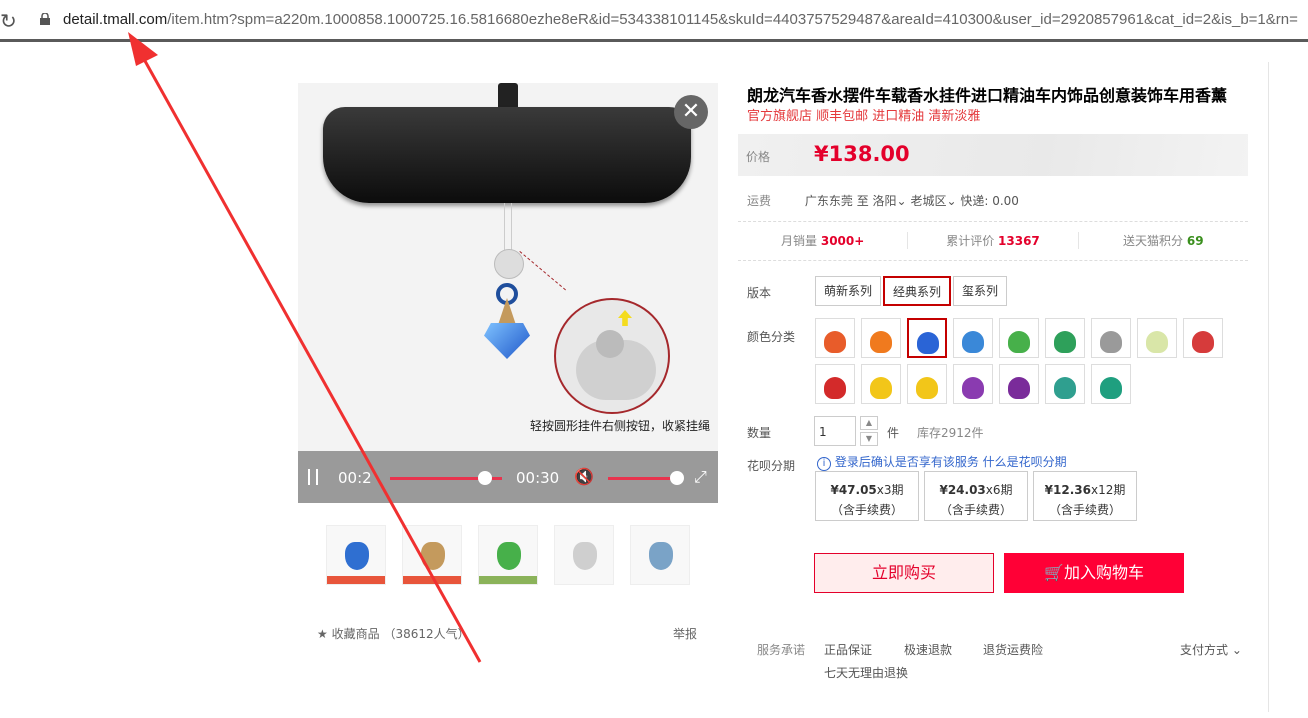 The image size is (1308, 718). I want to click on fullscreen-icon: ⤢, so click(700, 477).